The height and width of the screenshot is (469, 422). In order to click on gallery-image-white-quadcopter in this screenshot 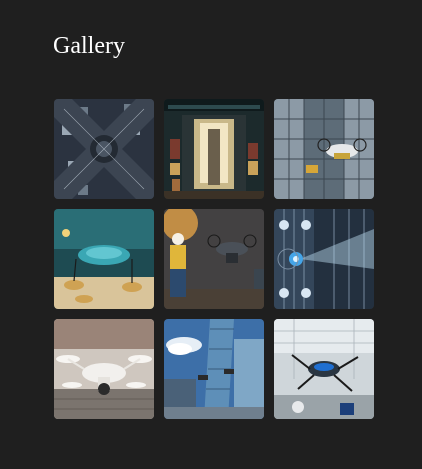, I will do `click(104, 369)`.